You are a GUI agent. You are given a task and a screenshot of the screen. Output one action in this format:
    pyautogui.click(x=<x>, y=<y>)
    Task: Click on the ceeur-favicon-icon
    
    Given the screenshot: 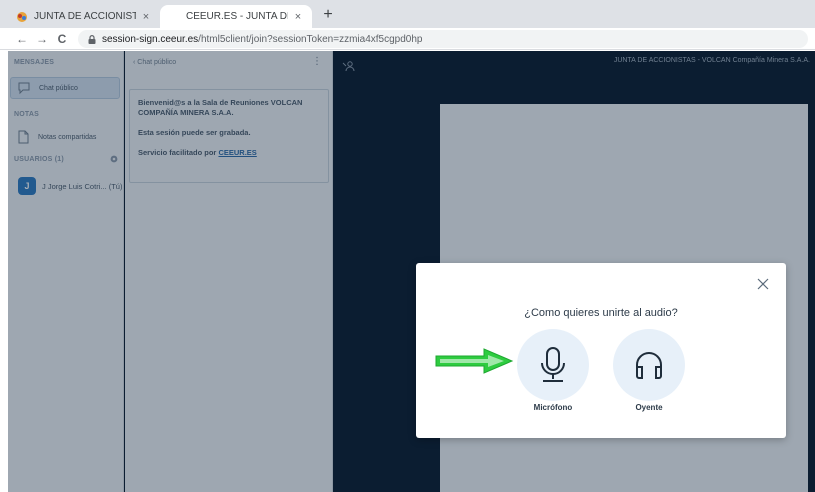 What is the action you would take?
    pyautogui.click(x=173, y=16)
    